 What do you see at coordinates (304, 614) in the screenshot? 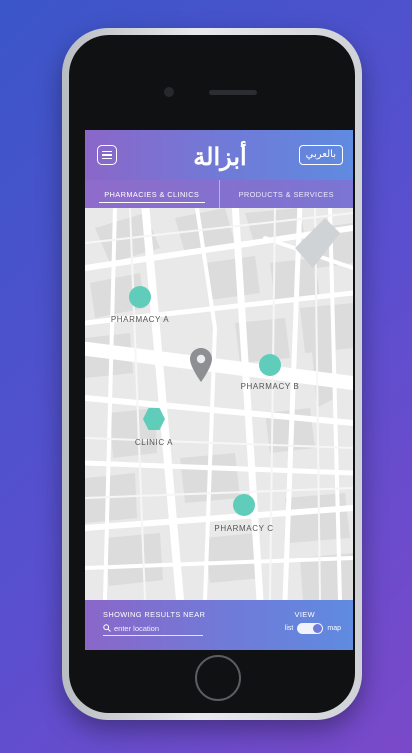
I see `view-label: VIEW` at bounding box center [304, 614].